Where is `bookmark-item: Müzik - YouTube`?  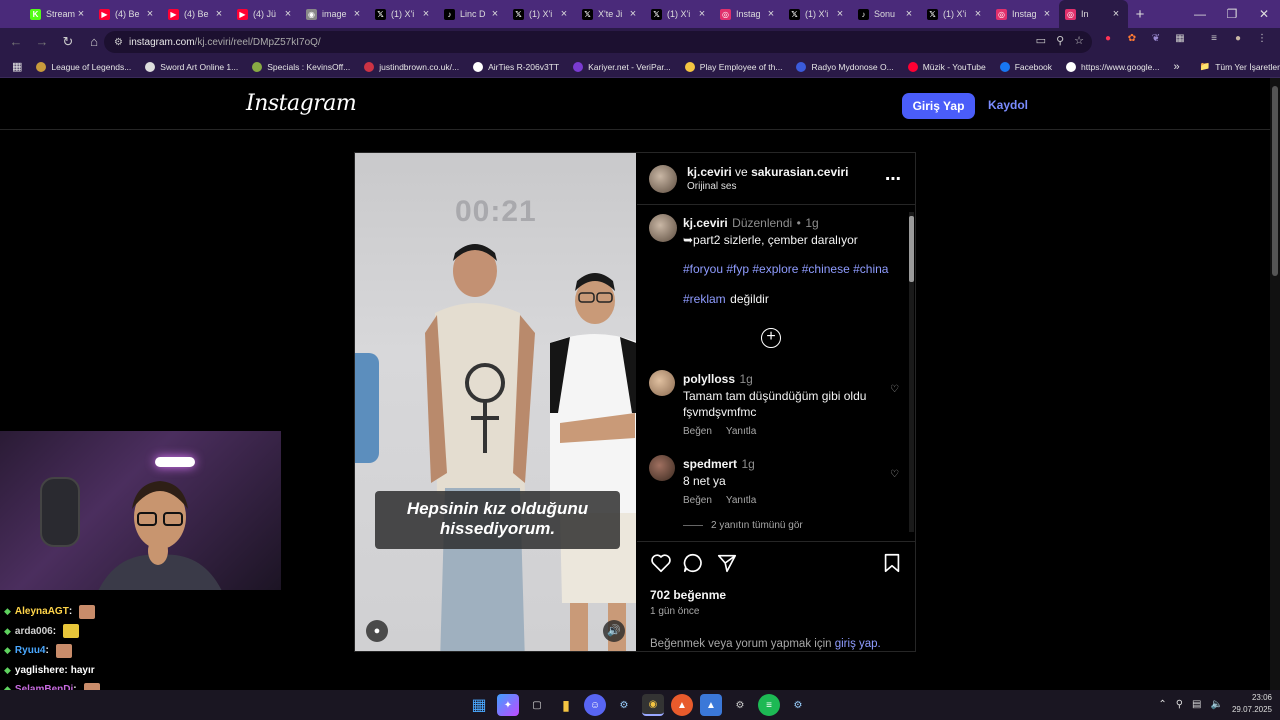 bookmark-item: Müzik - YouTube is located at coordinates (946, 66).